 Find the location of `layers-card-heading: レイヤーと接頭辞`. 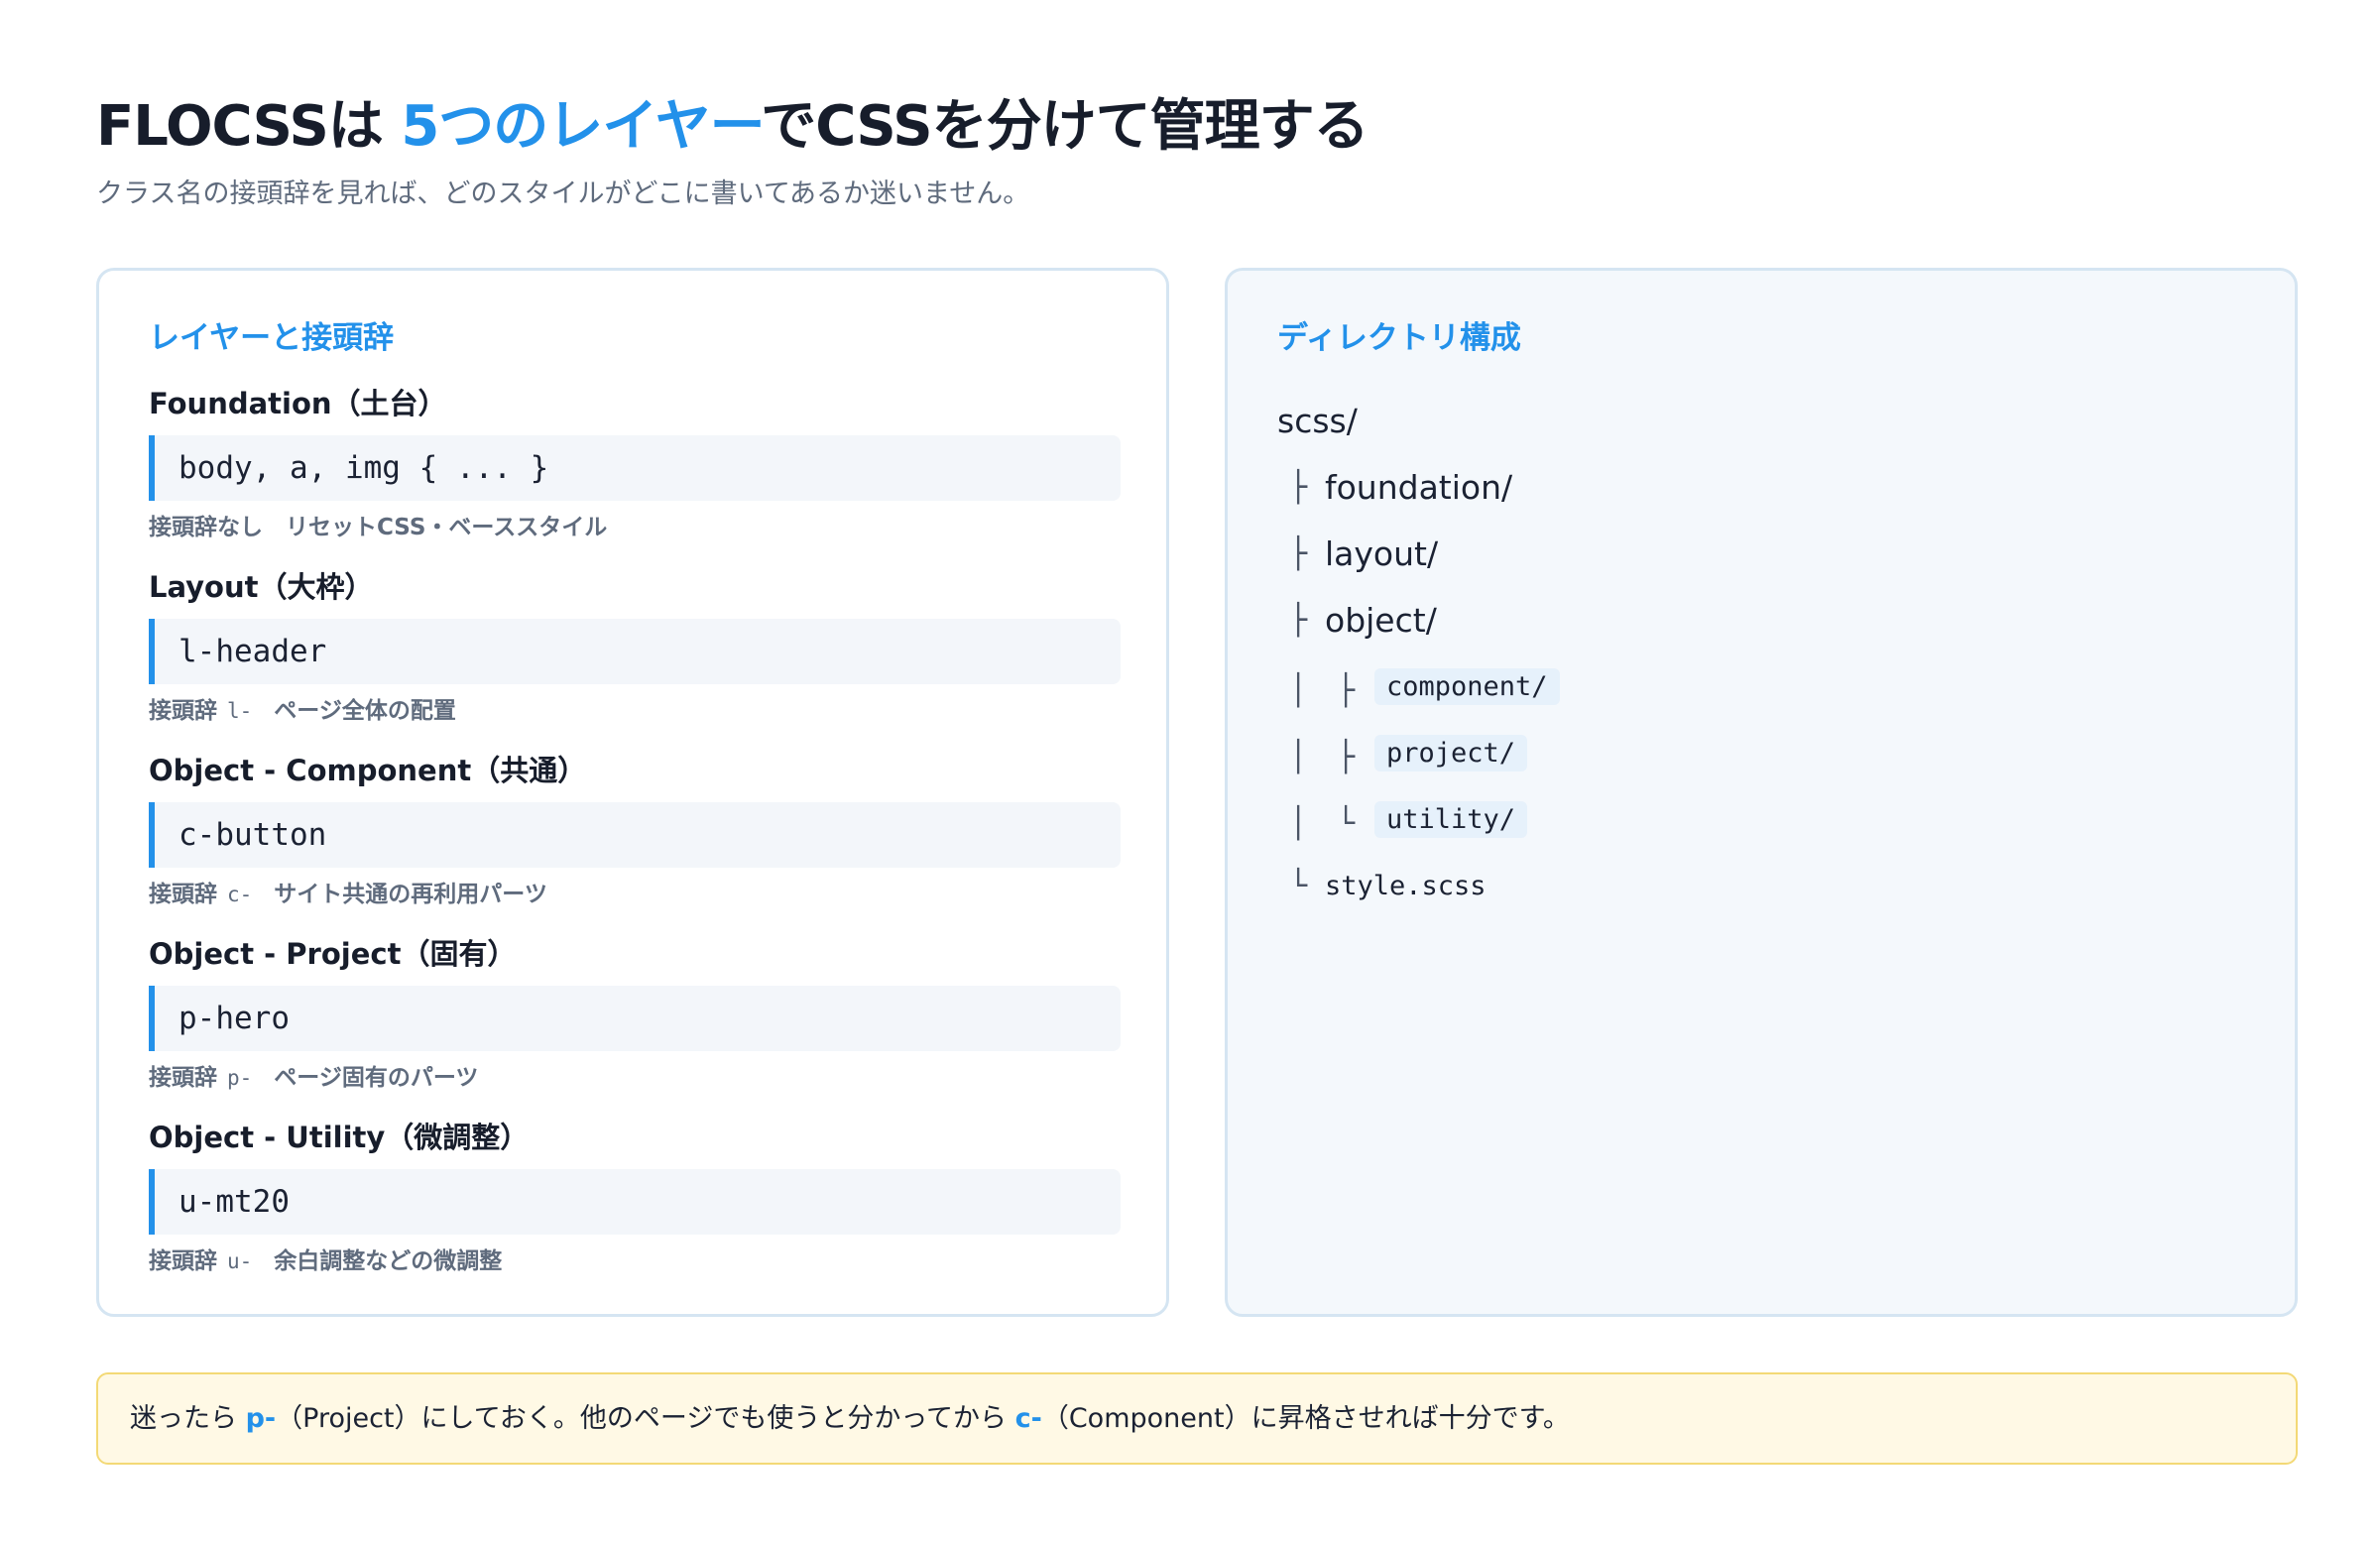

layers-card-heading: レイヤーと接頭辞 is located at coordinates (272, 338).